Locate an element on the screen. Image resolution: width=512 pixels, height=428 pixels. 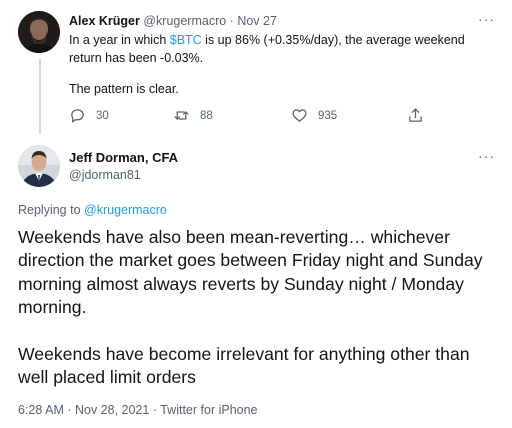
main-author-name: Jeff Dorman, CFA is located at coordinates (123, 158).